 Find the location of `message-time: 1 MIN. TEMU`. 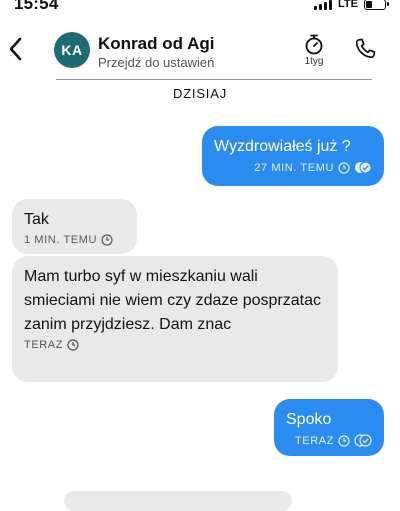

message-time: 1 MIN. TEMU is located at coordinates (61, 240).